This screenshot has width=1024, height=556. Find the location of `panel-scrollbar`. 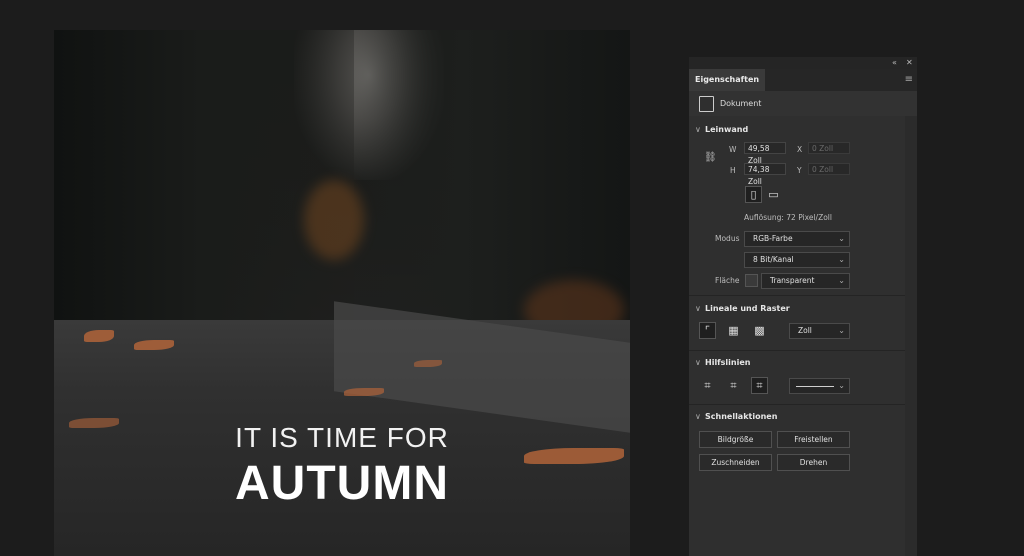

panel-scrollbar is located at coordinates (911, 336).